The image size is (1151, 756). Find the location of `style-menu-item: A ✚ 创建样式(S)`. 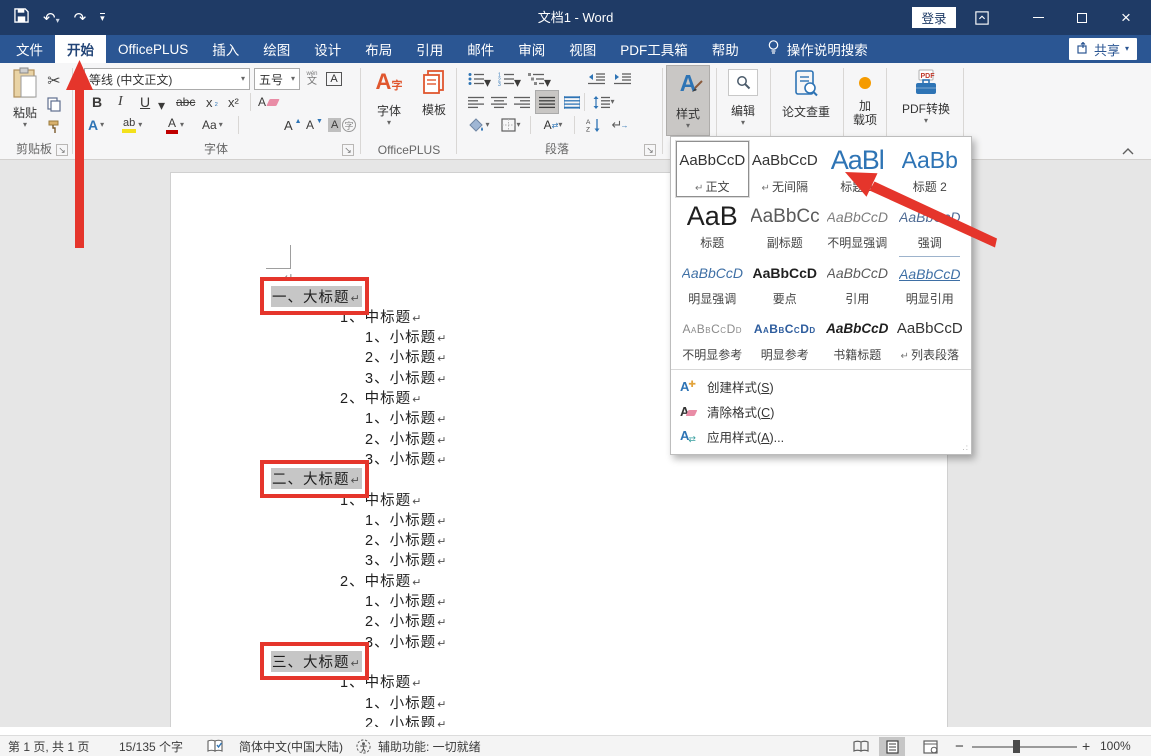

style-menu-item: A ✚ 创建样式(S) is located at coordinates (821, 386).